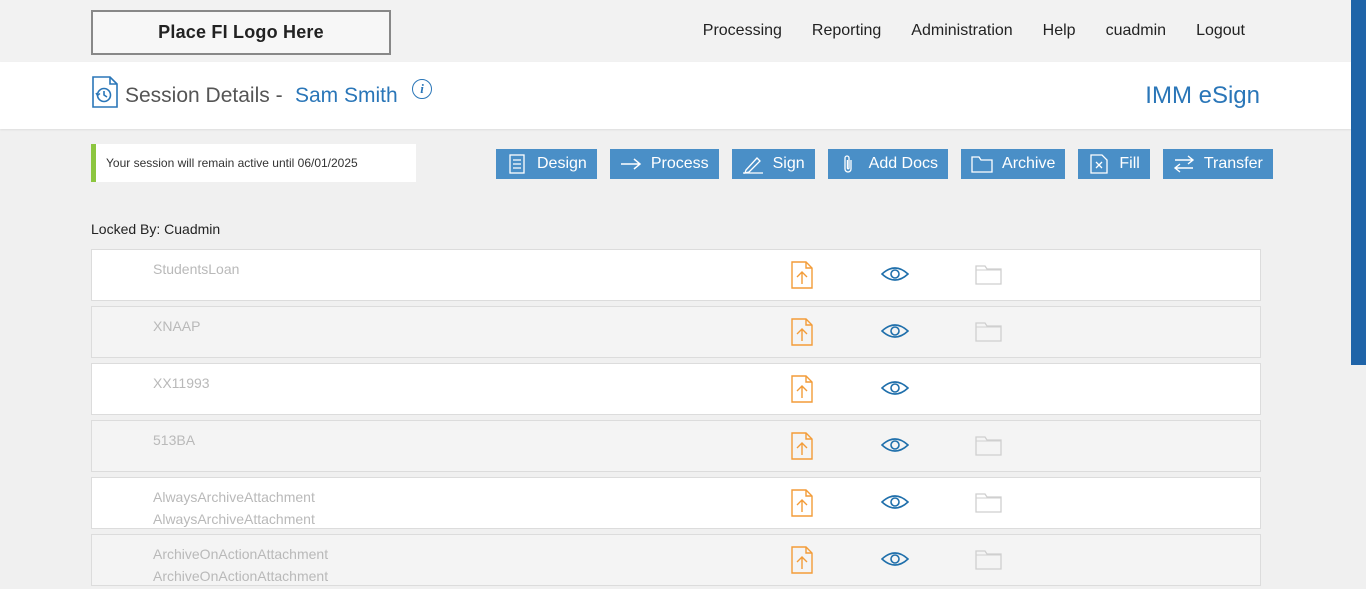 The image size is (1366, 589). I want to click on transfer-icon, so click(1183, 164).